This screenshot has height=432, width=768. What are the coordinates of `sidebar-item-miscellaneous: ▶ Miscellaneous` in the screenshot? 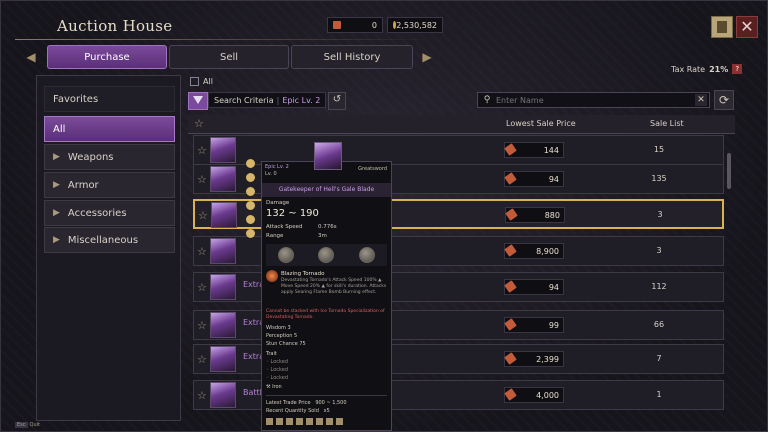 It's located at (109, 240).